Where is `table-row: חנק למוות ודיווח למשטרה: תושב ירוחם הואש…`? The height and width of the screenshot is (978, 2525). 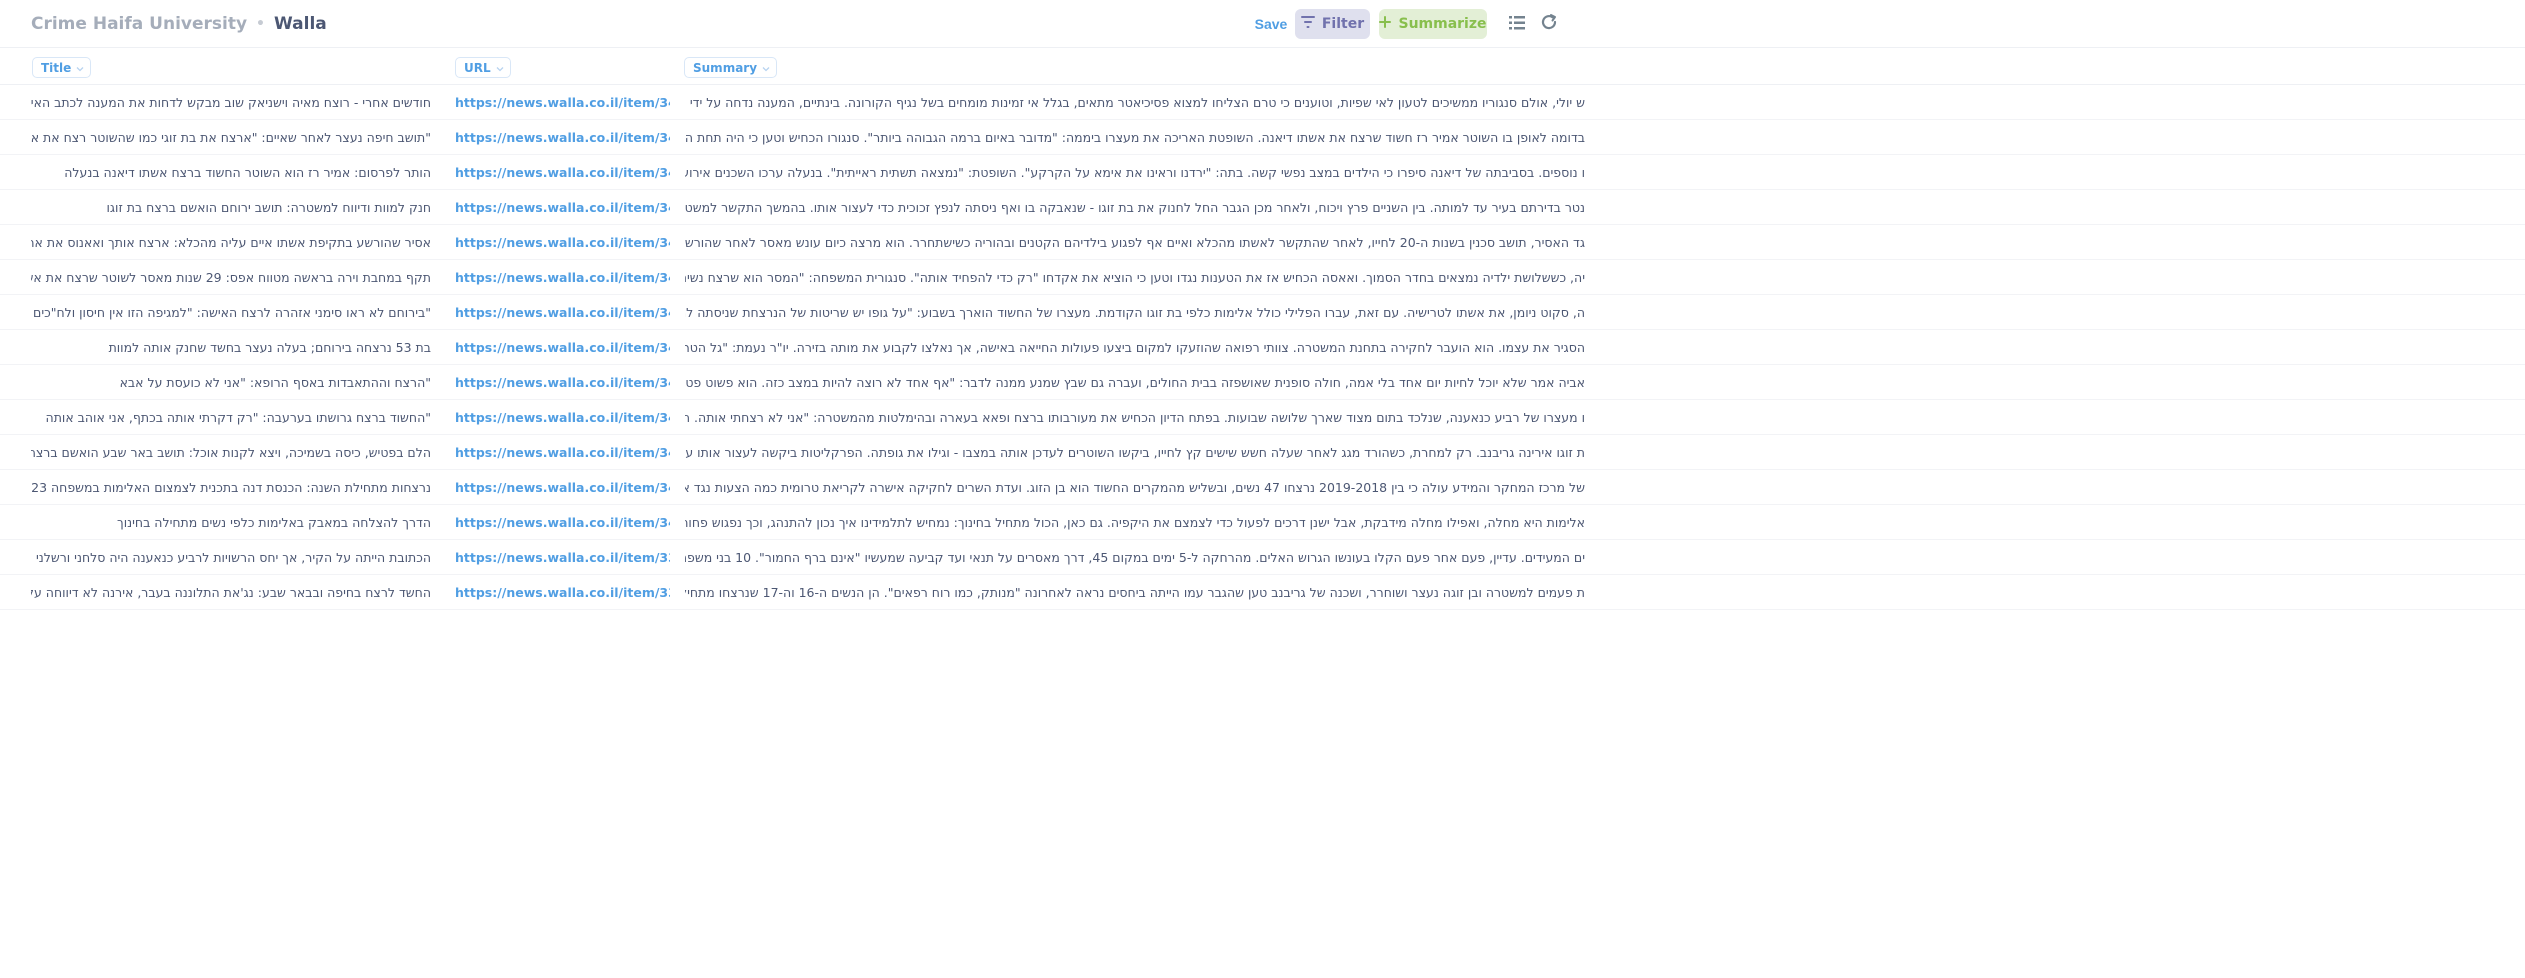 table-row: חנק למוות ודיווח למשטרה: תושב ירוחם הואש… is located at coordinates (1262, 207).